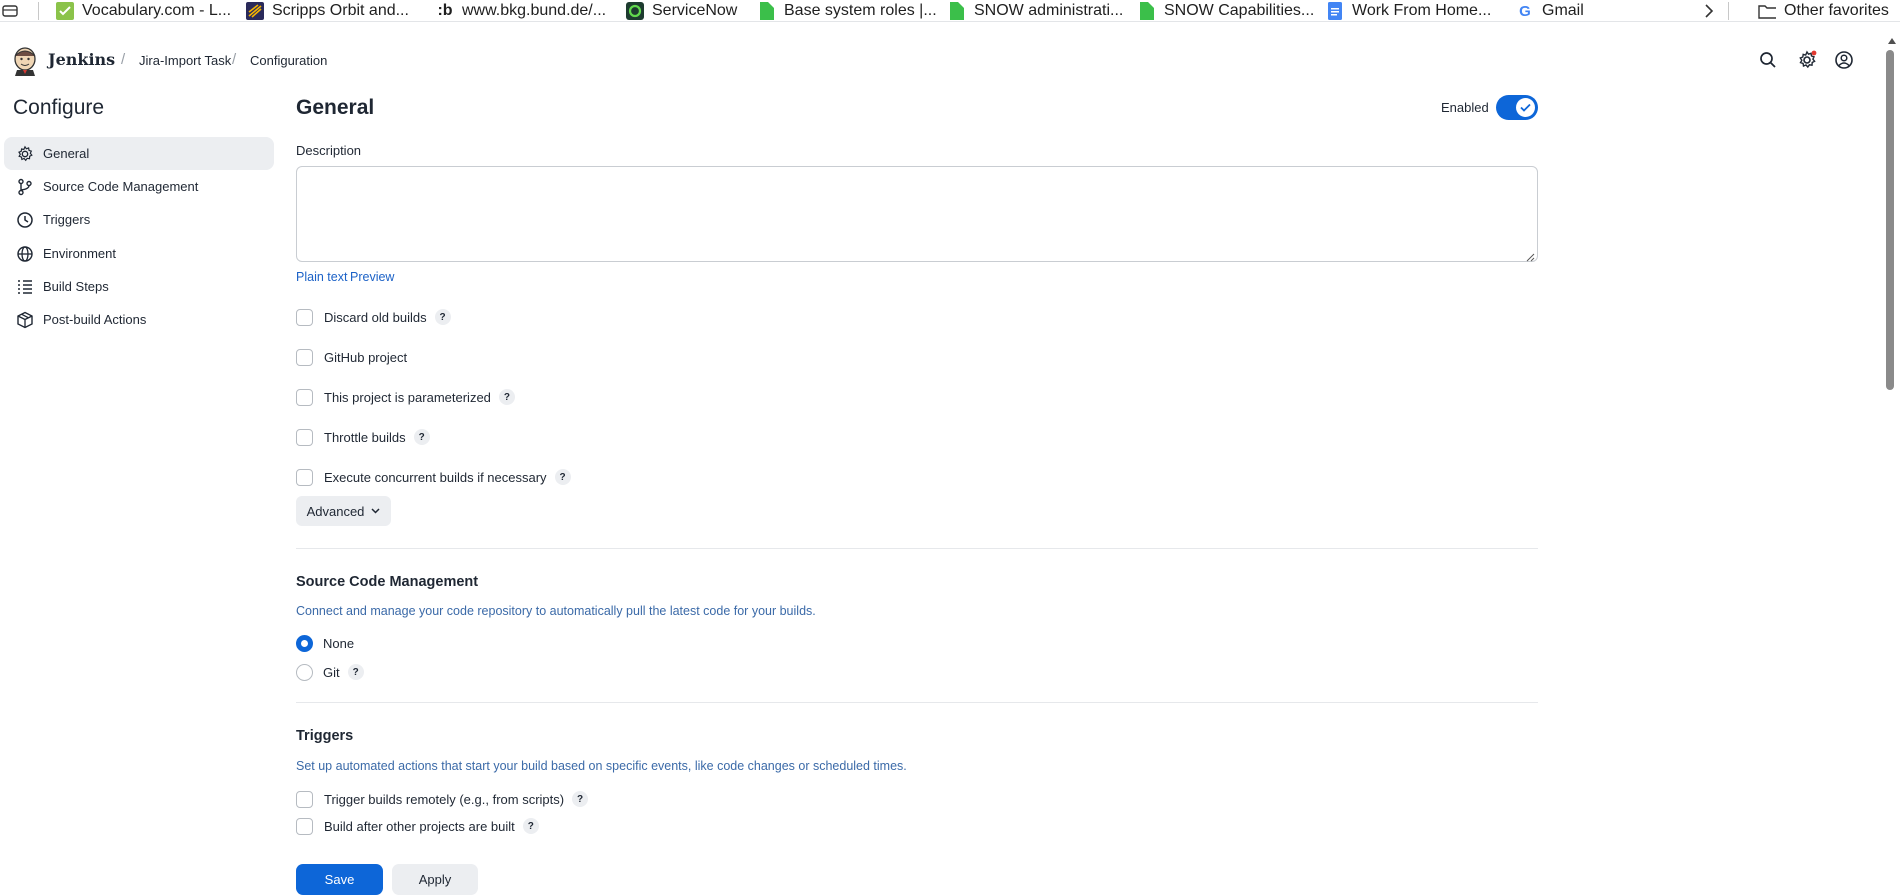  I want to click on section-title-general: General, so click(335, 107).